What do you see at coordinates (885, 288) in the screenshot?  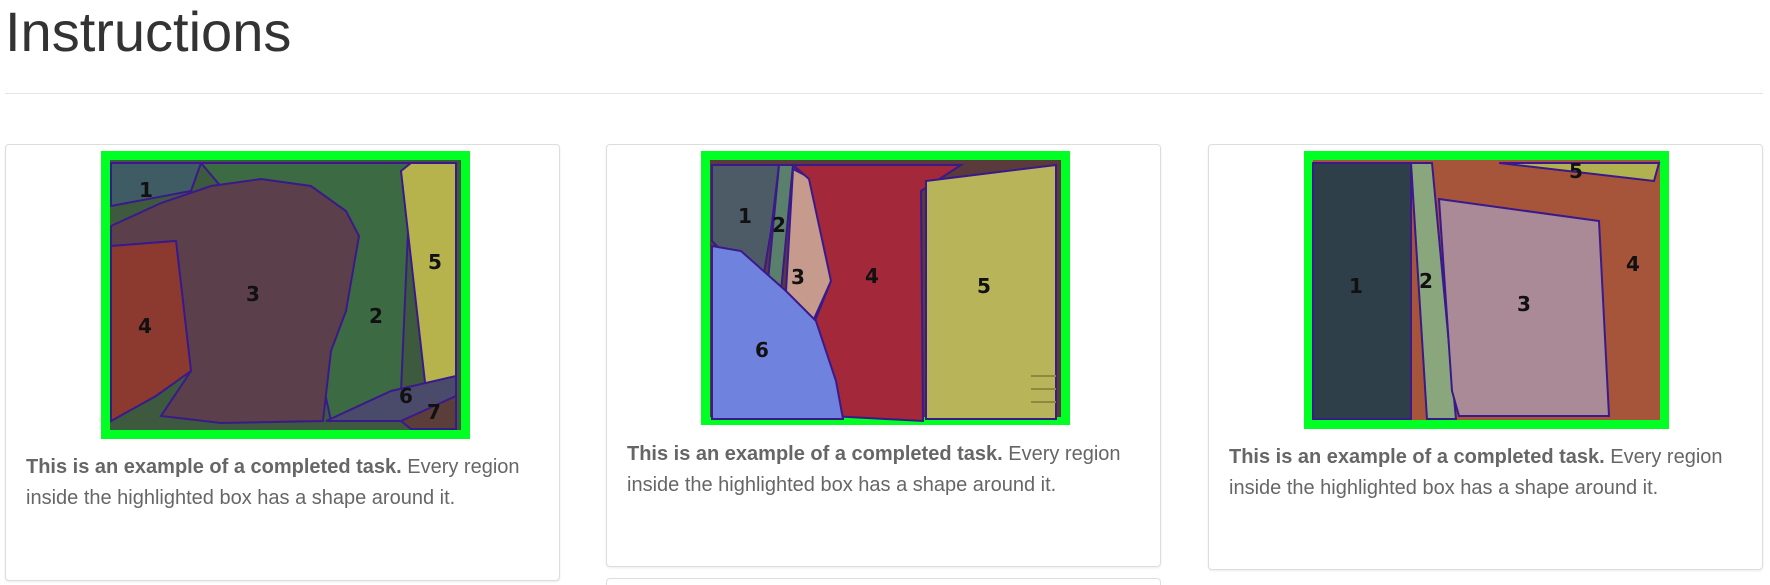 I see `example-image-2: 1 2 3 4 5 6` at bounding box center [885, 288].